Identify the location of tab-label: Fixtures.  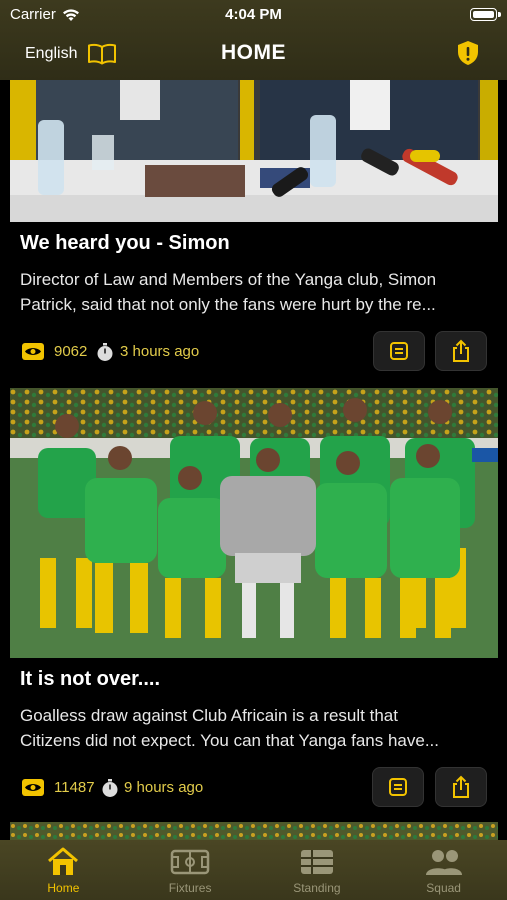
(190, 888).